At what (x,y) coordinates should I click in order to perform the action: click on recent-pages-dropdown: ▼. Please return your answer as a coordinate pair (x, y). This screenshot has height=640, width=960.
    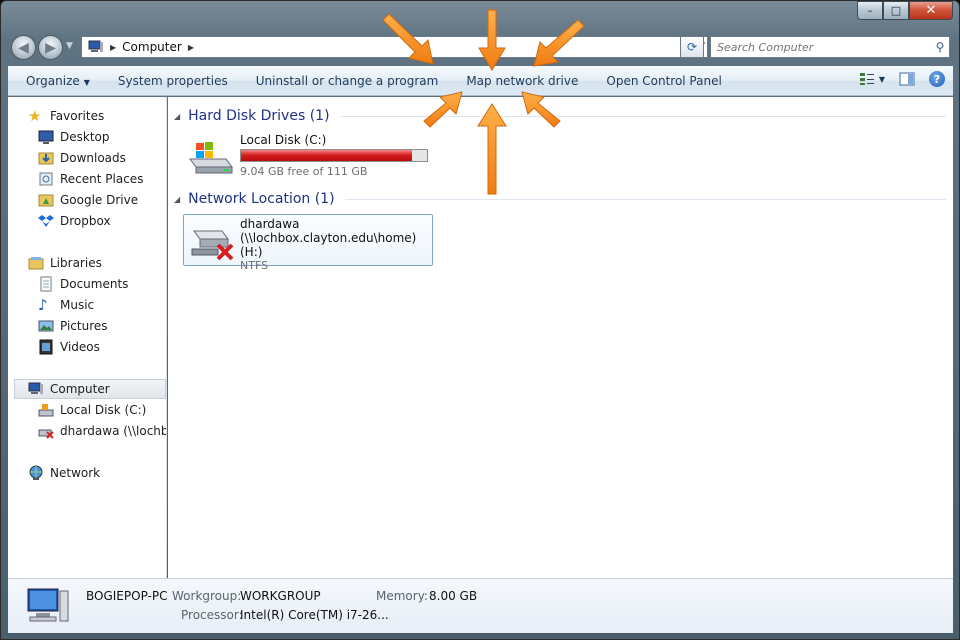
    Looking at the image, I should click on (69, 46).